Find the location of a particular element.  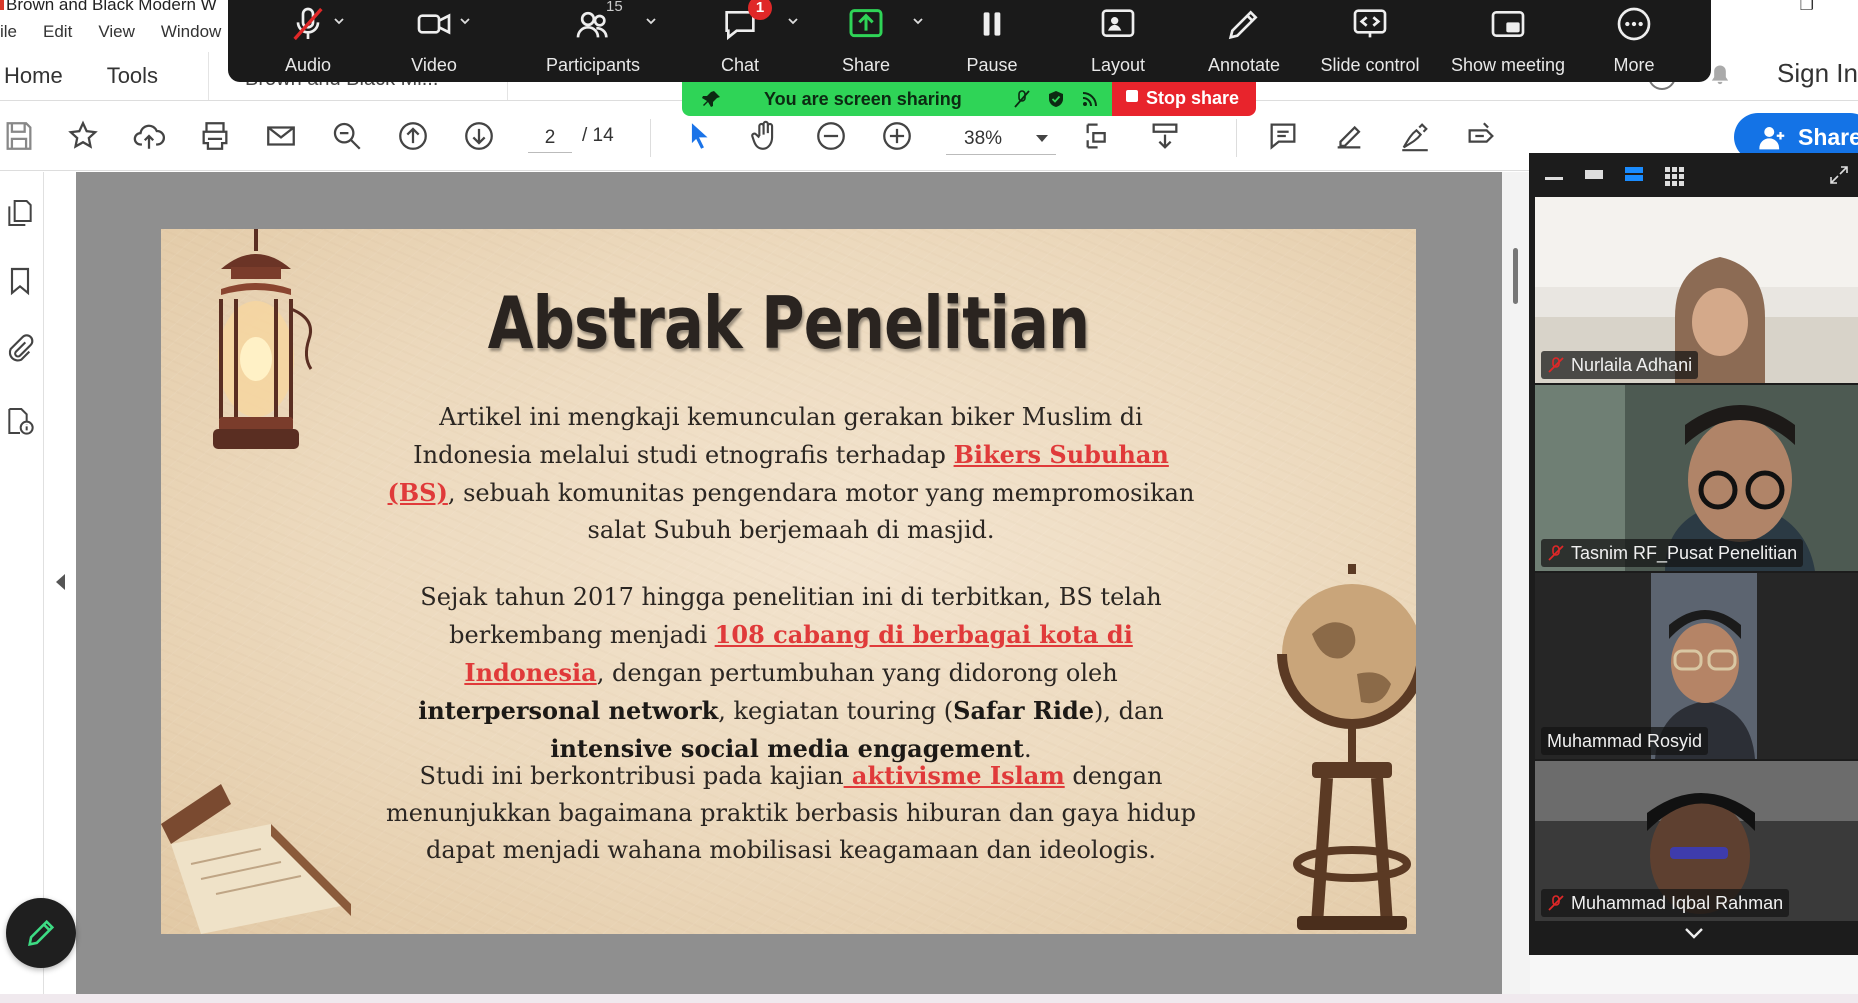

pause-share-button: Pause is located at coordinates (992, 41).